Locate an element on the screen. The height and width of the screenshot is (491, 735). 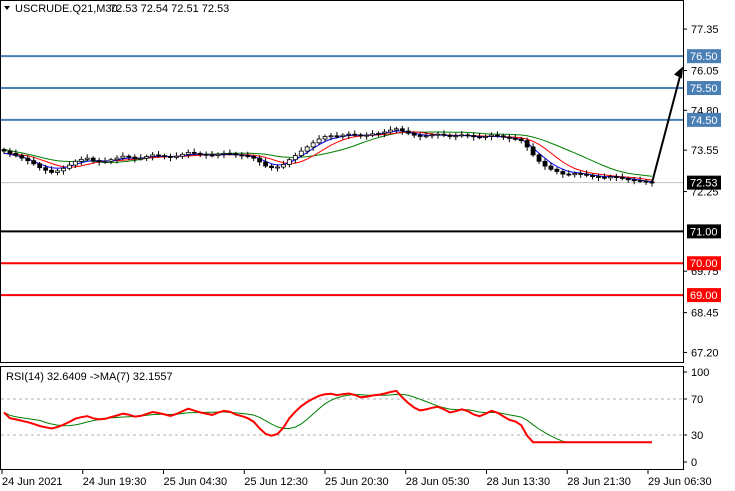
time-tick-label: 24 Jun 2021 is located at coordinates (32, 482).